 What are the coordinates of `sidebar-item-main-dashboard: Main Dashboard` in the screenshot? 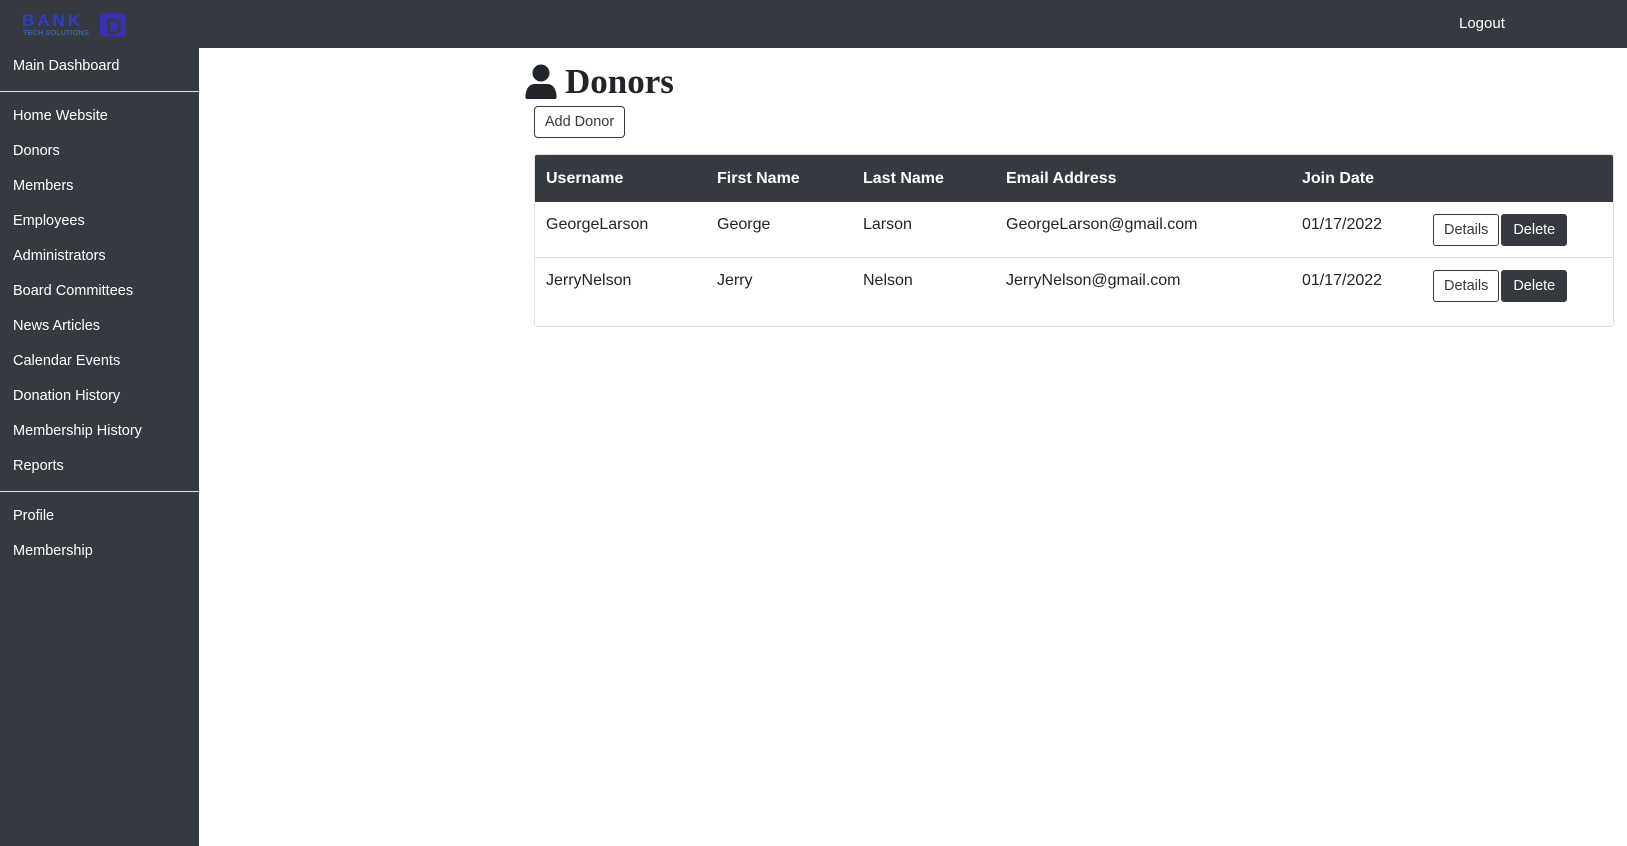 It's located at (66, 66).